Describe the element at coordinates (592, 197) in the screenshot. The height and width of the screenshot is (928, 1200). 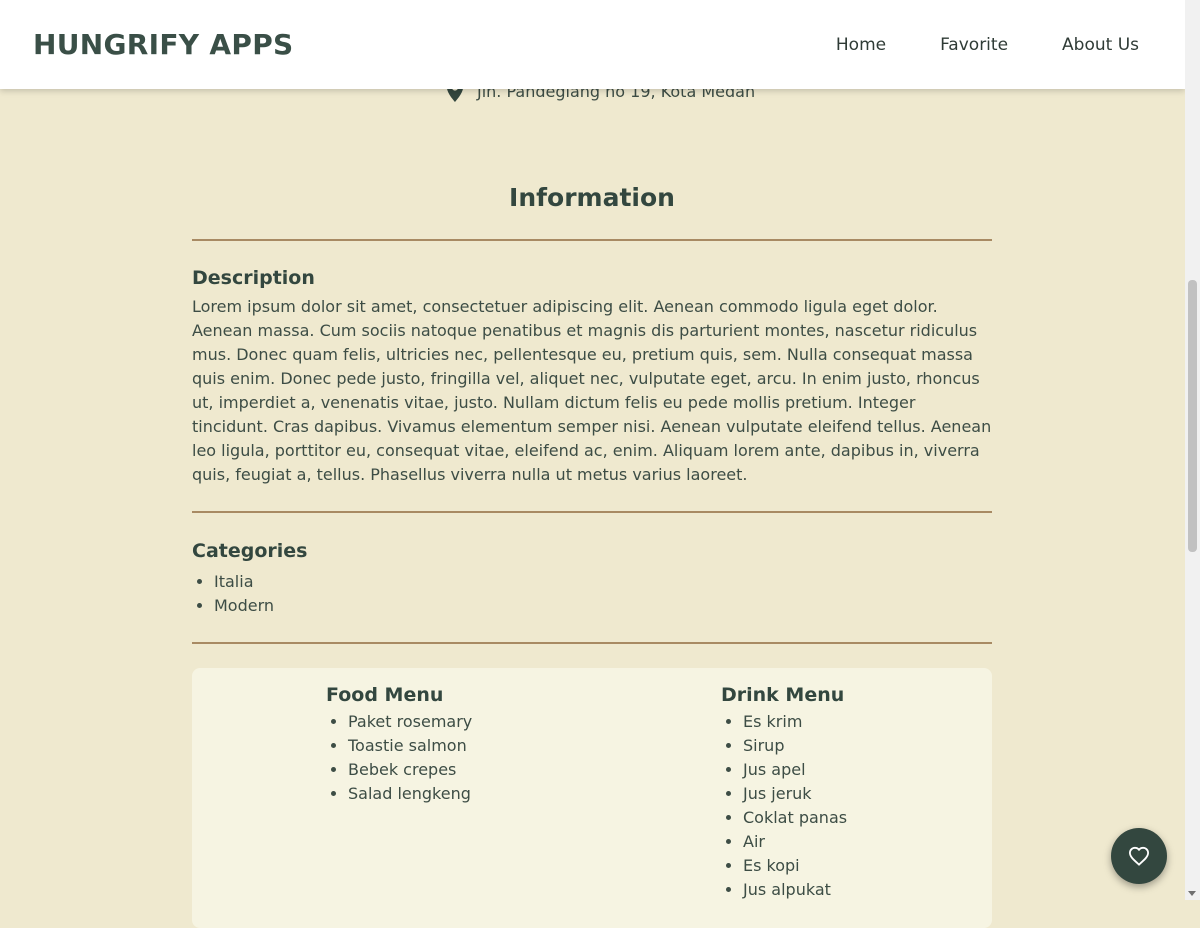
I see `information-title: Information` at that location.